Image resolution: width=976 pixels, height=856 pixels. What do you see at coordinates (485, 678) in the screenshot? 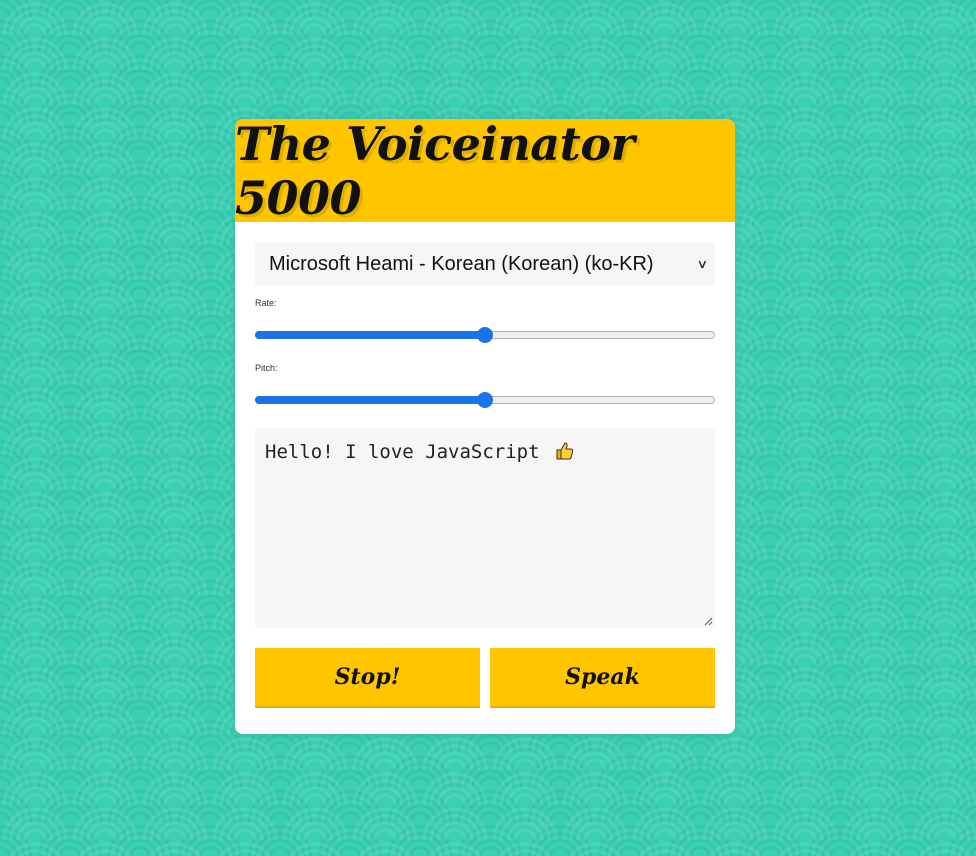
I see `button-row: Stop! Speak` at bounding box center [485, 678].